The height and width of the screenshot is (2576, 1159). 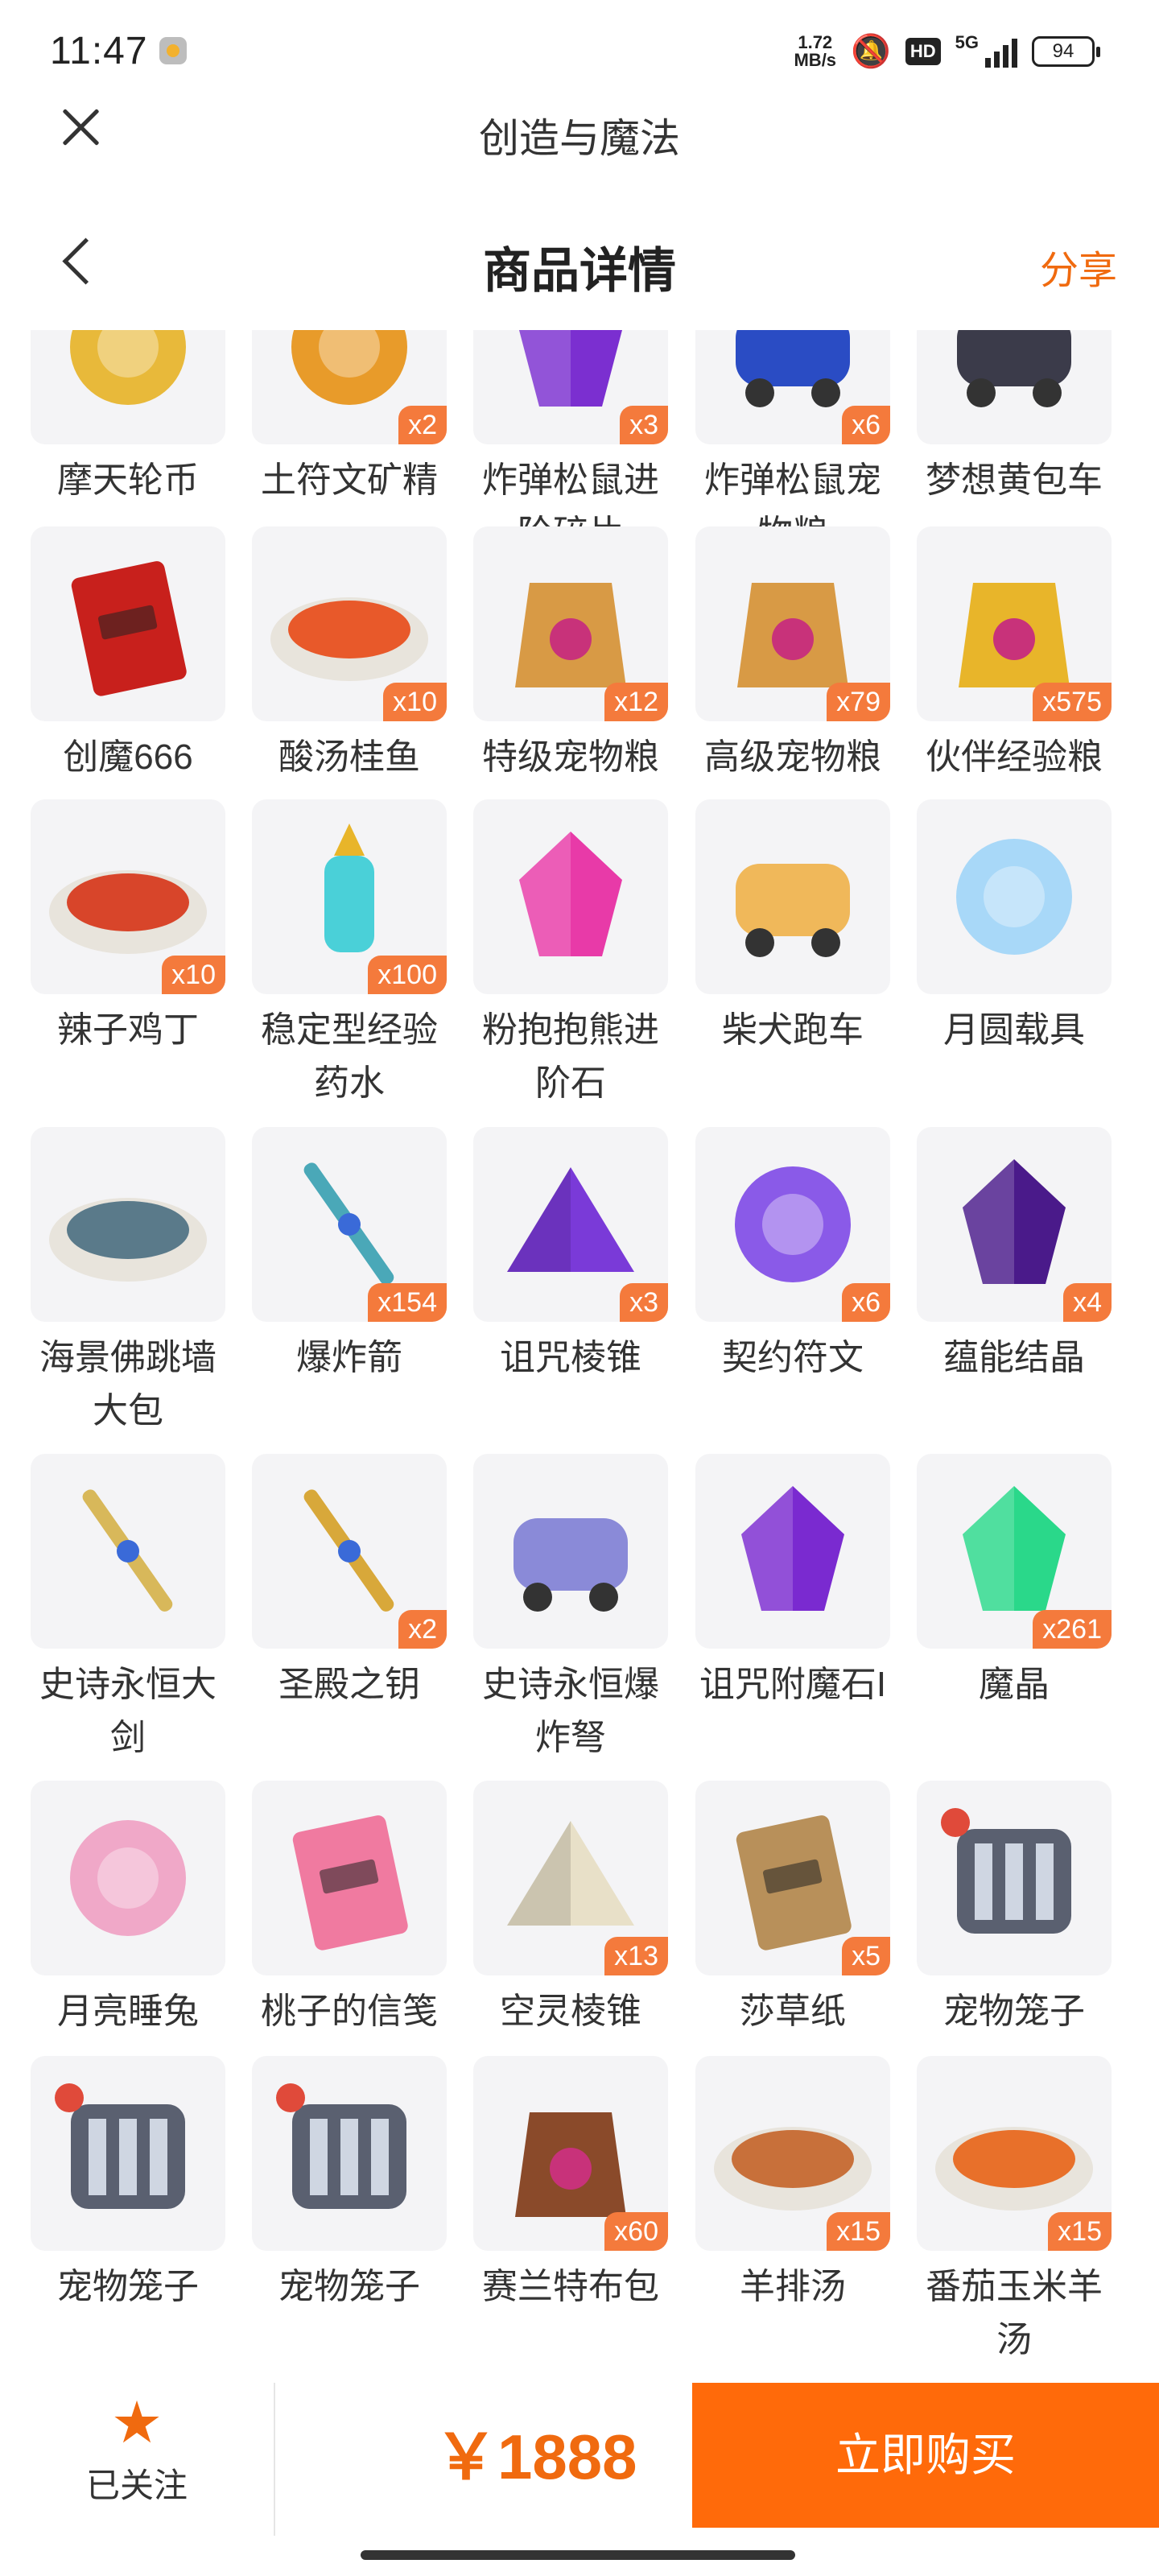 What do you see at coordinates (128, 1384) in the screenshot?
I see `product-name: 海景佛跳墙大包` at bounding box center [128, 1384].